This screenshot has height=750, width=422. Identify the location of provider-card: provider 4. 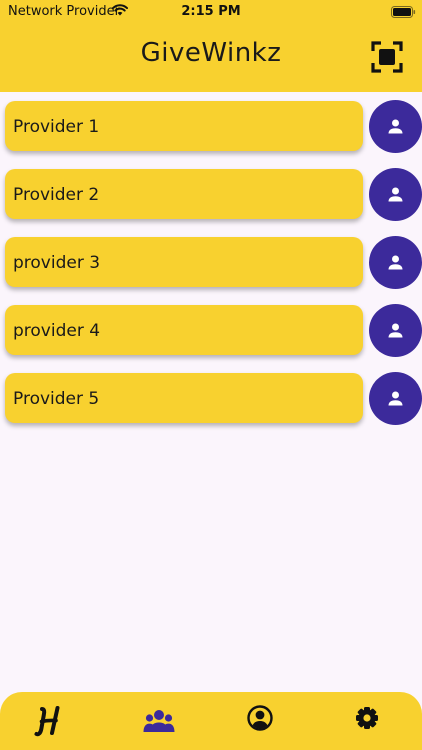
(184, 330).